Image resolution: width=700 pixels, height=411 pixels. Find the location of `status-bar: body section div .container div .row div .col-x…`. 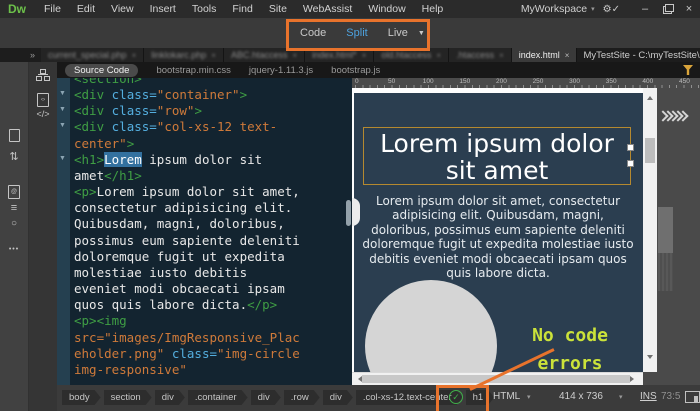

status-bar: body section div .container div .row div .col-x… is located at coordinates (378, 398).